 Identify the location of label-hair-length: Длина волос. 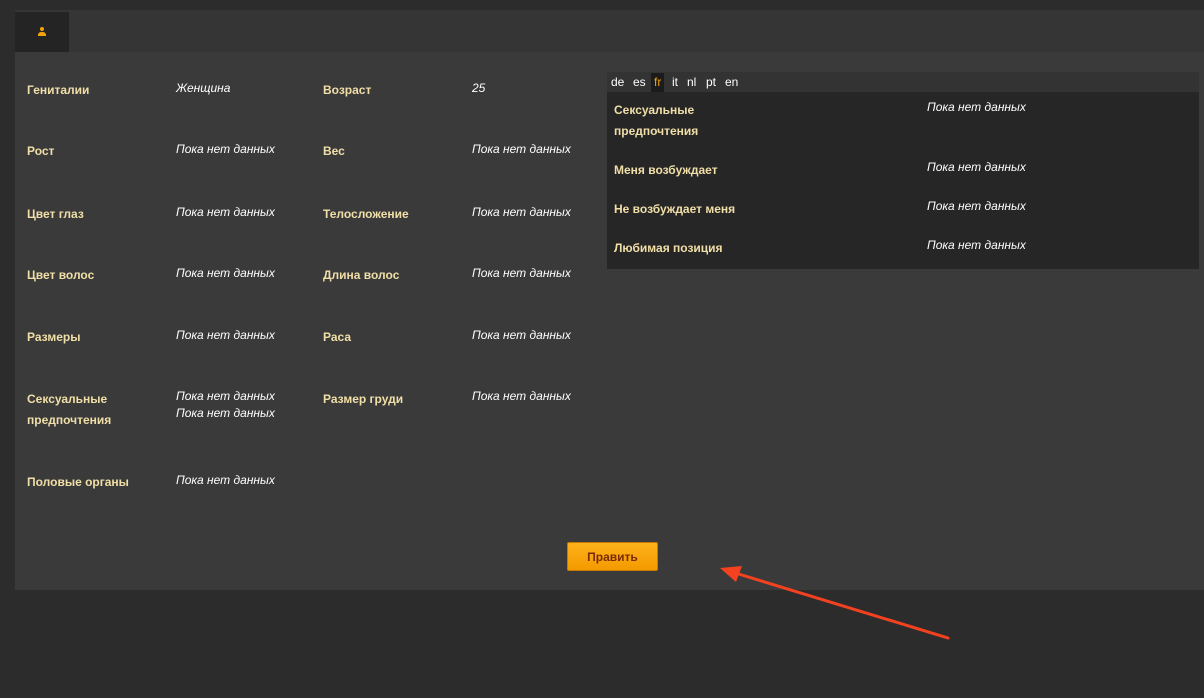
(361, 275).